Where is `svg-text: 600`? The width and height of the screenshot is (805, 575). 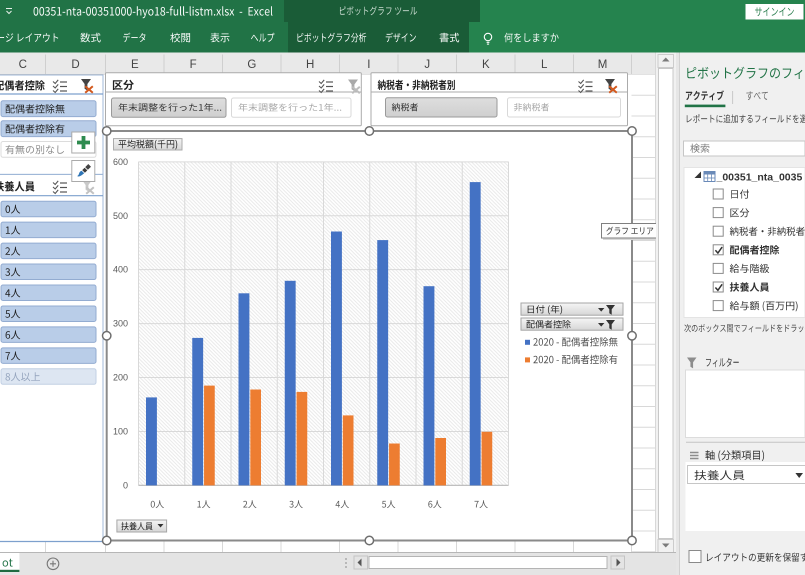
svg-text: 600 is located at coordinates (120, 162).